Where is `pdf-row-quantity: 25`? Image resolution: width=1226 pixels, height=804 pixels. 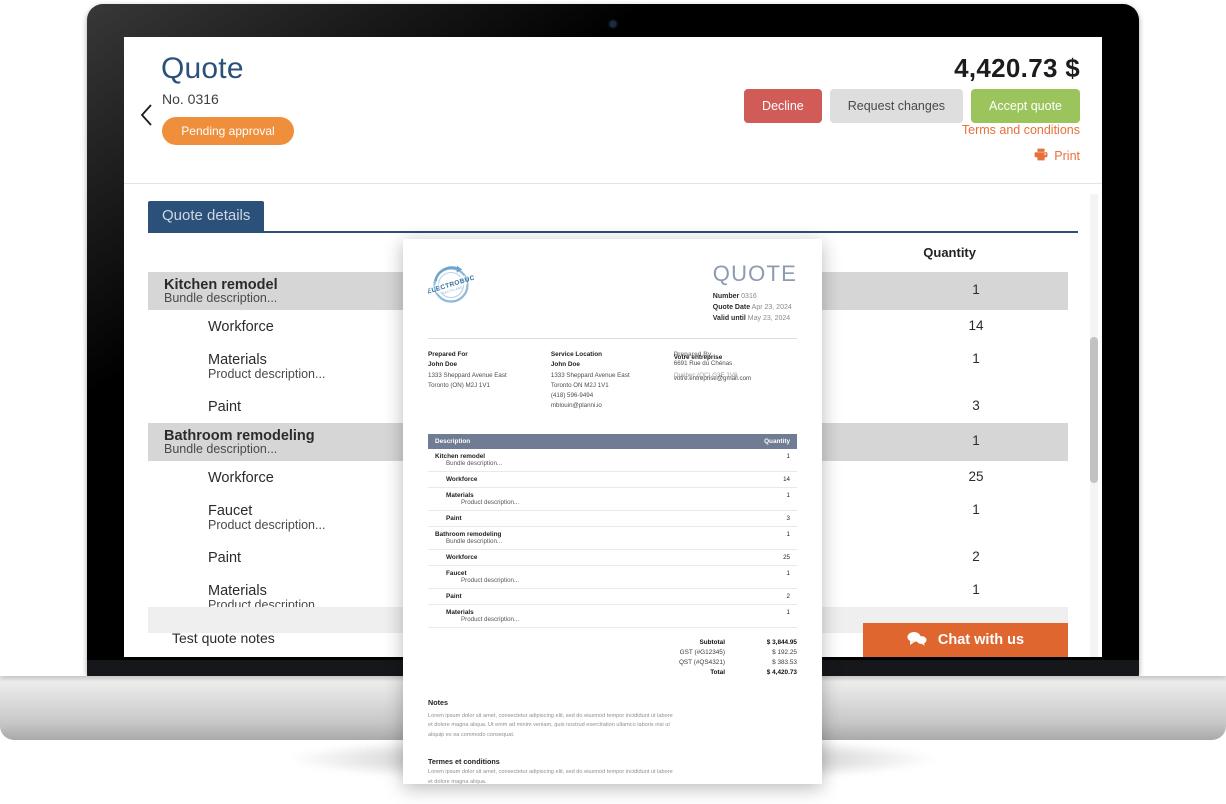
pdf-row-quantity: 25 is located at coordinates (786, 557).